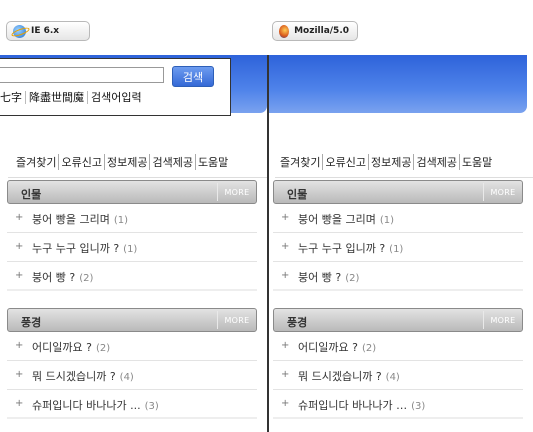 This screenshot has height=432, width=533. I want to click on search-suggestions: 七字 降盡世間魔 검색어입력, so click(71, 97).